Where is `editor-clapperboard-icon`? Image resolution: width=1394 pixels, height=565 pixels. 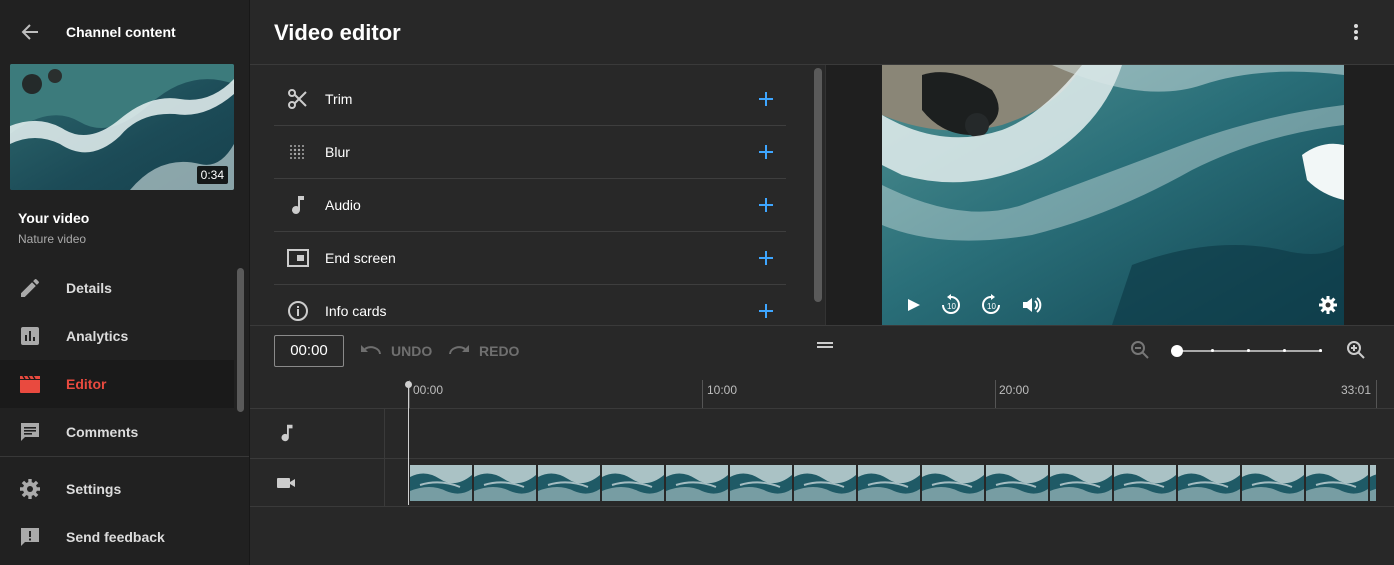
editor-clapperboard-icon is located at coordinates (30, 384).